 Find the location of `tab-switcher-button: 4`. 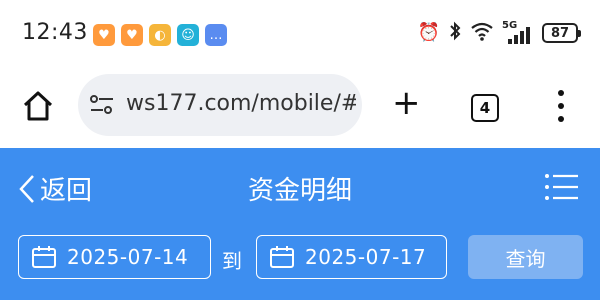

tab-switcher-button: 4 is located at coordinates (485, 108).